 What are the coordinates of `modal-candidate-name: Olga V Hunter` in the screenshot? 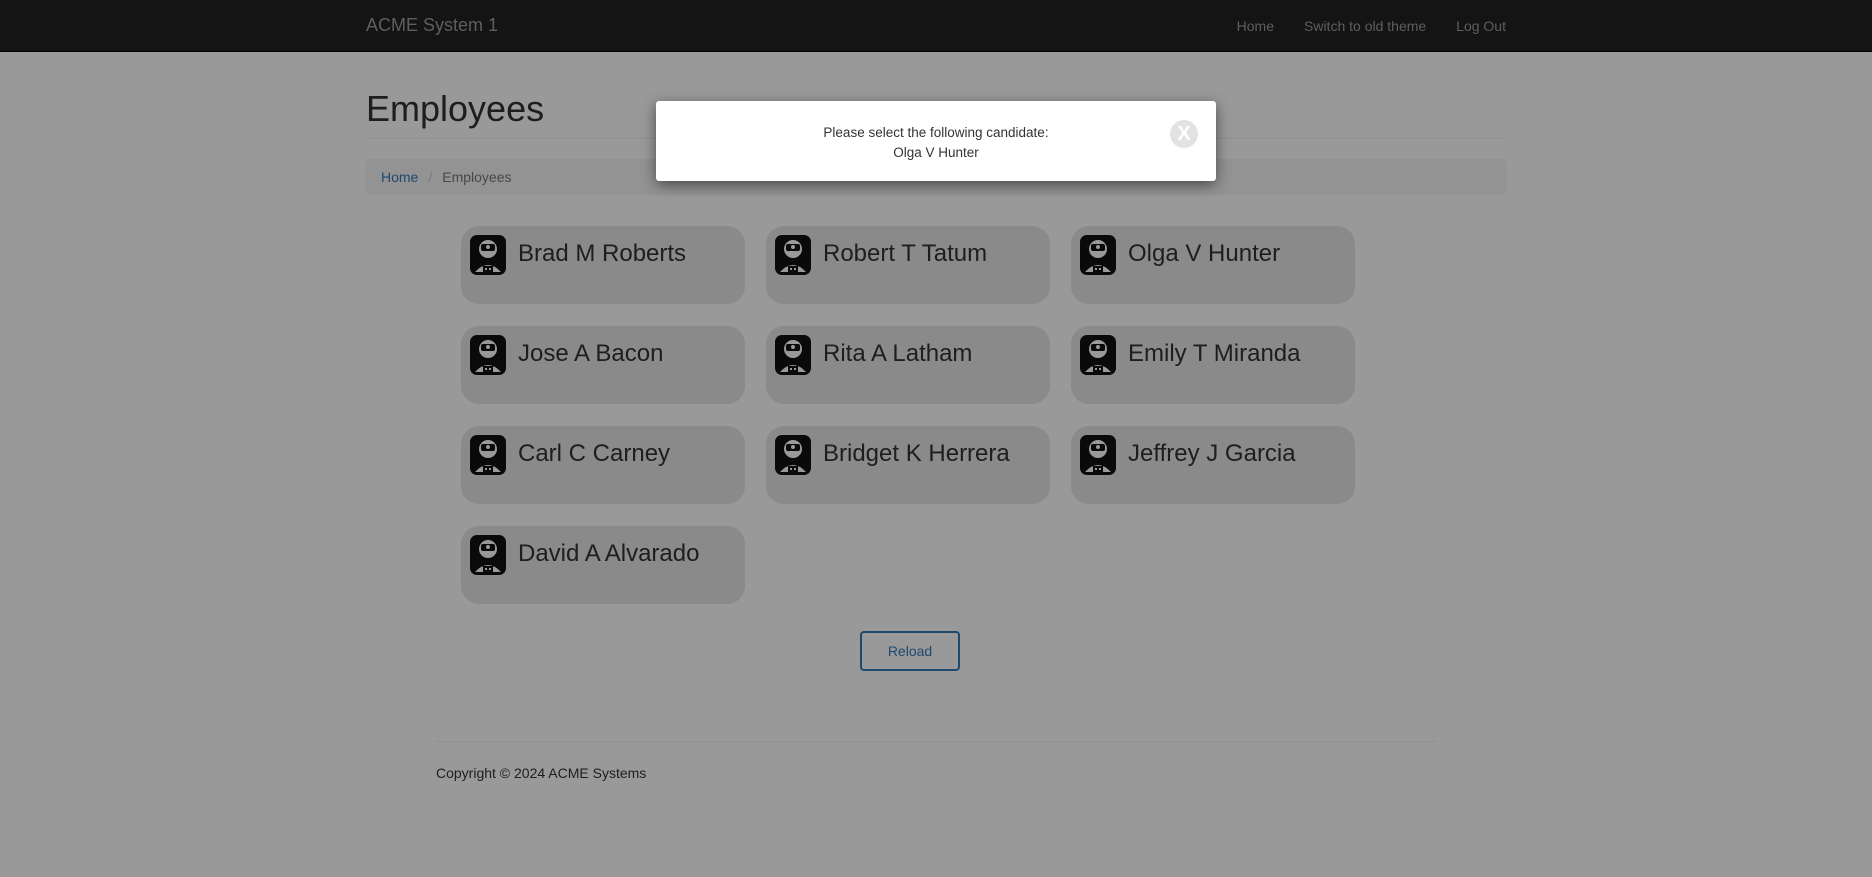 It's located at (936, 152).